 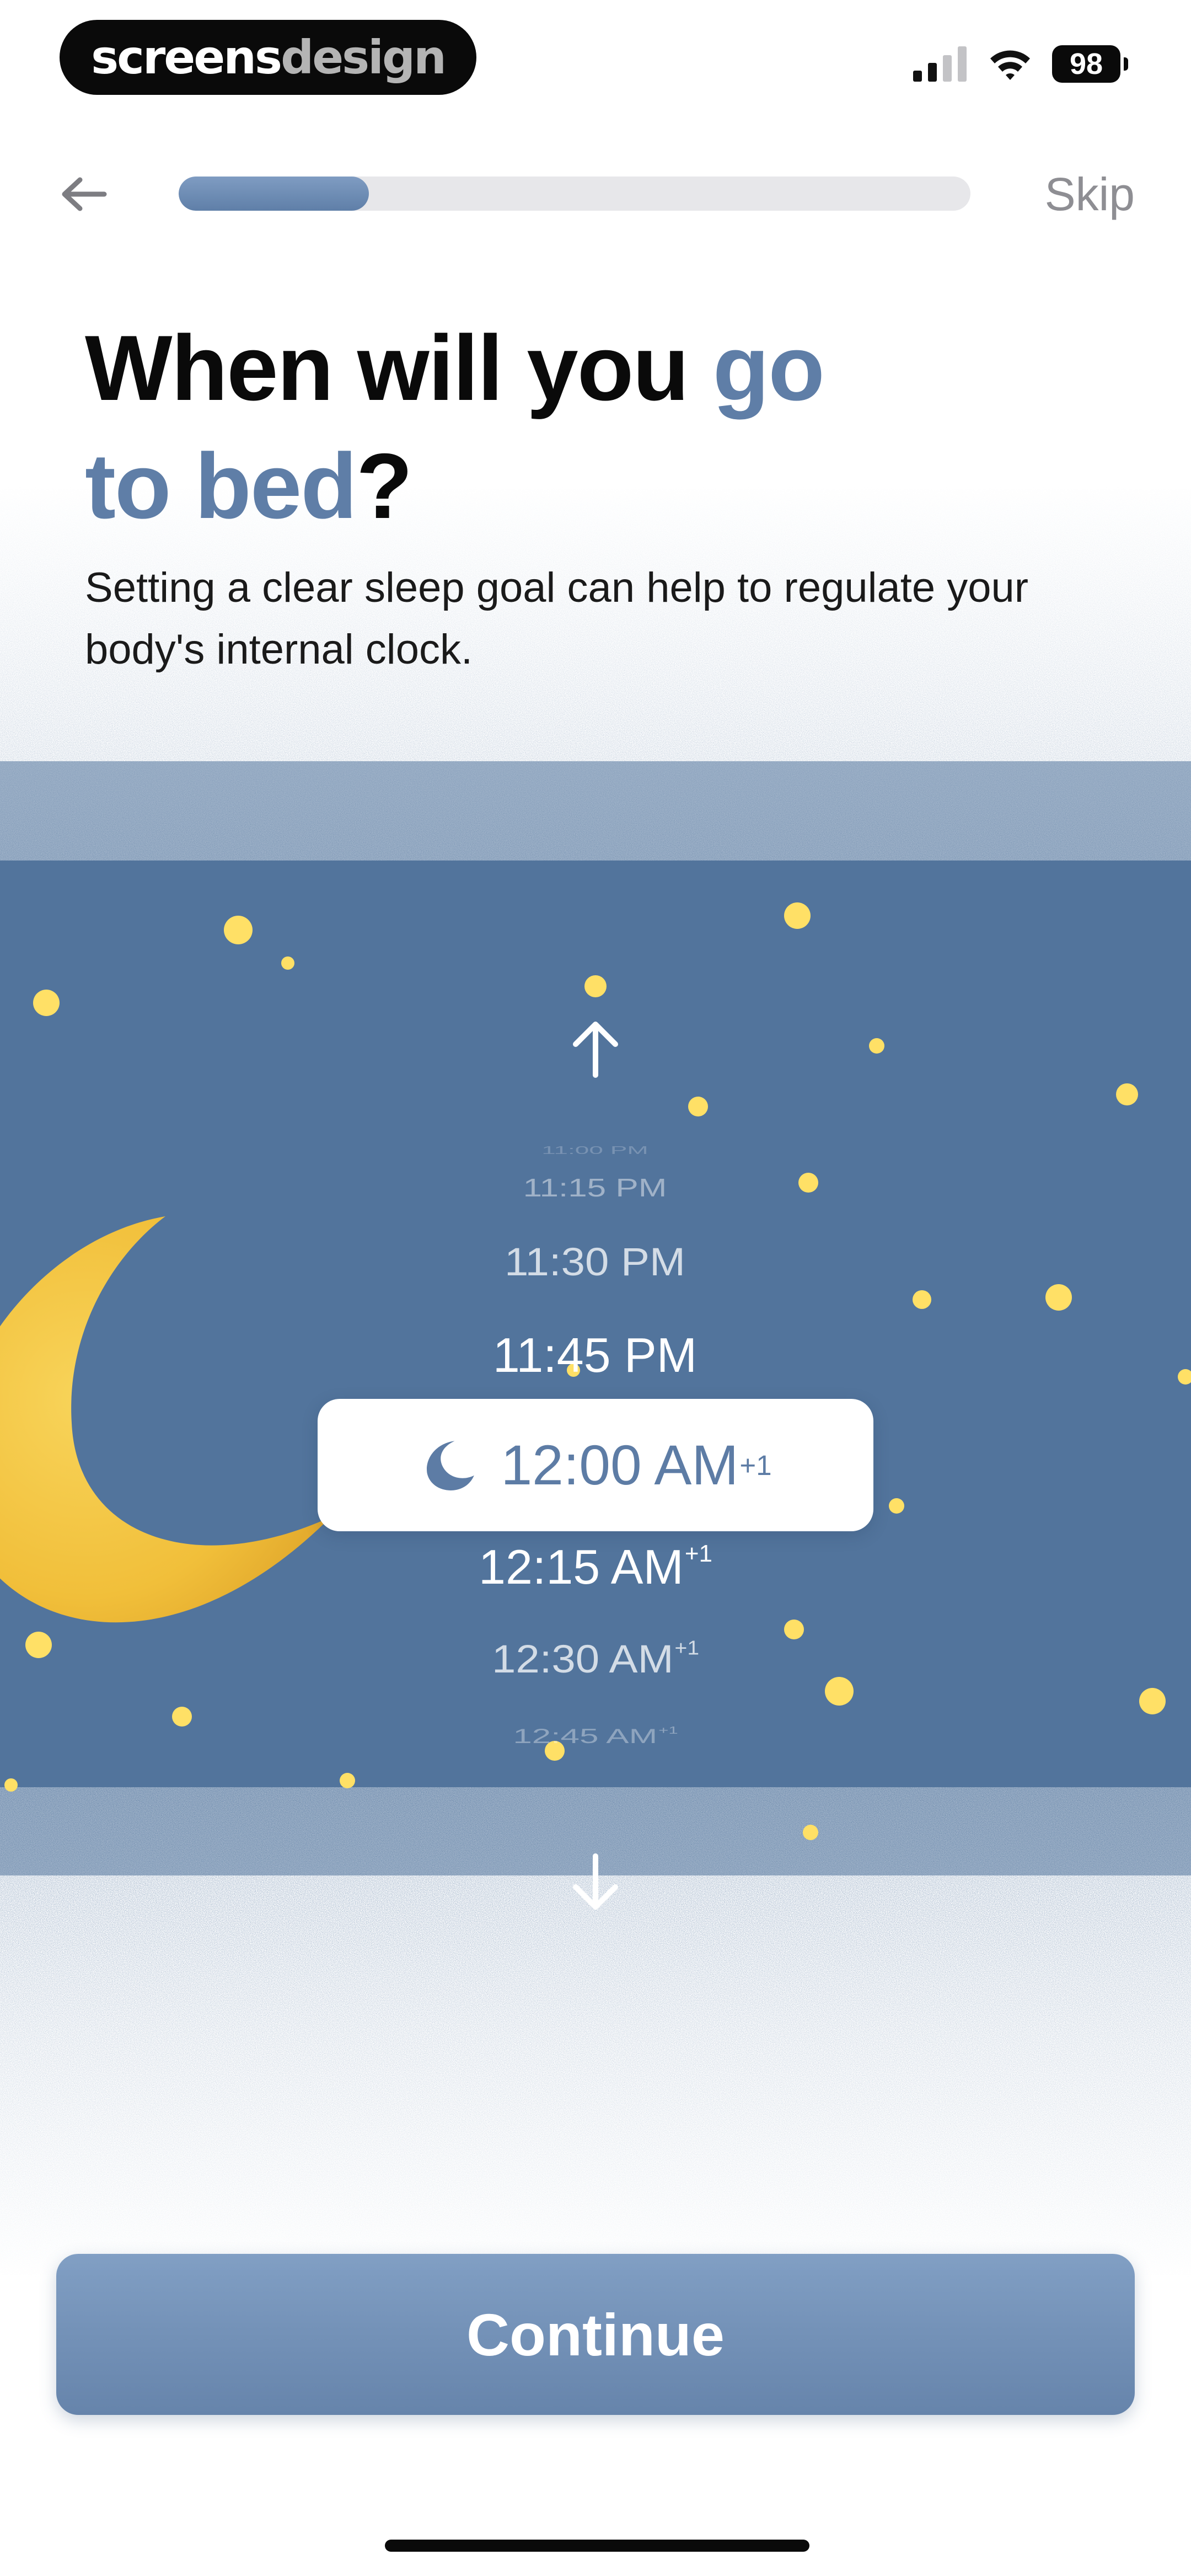 I want to click on arrow-up-icon, so click(x=595, y=1050).